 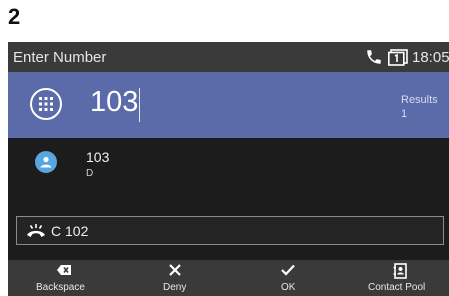 I want to click on results-count: 1, so click(x=404, y=114).